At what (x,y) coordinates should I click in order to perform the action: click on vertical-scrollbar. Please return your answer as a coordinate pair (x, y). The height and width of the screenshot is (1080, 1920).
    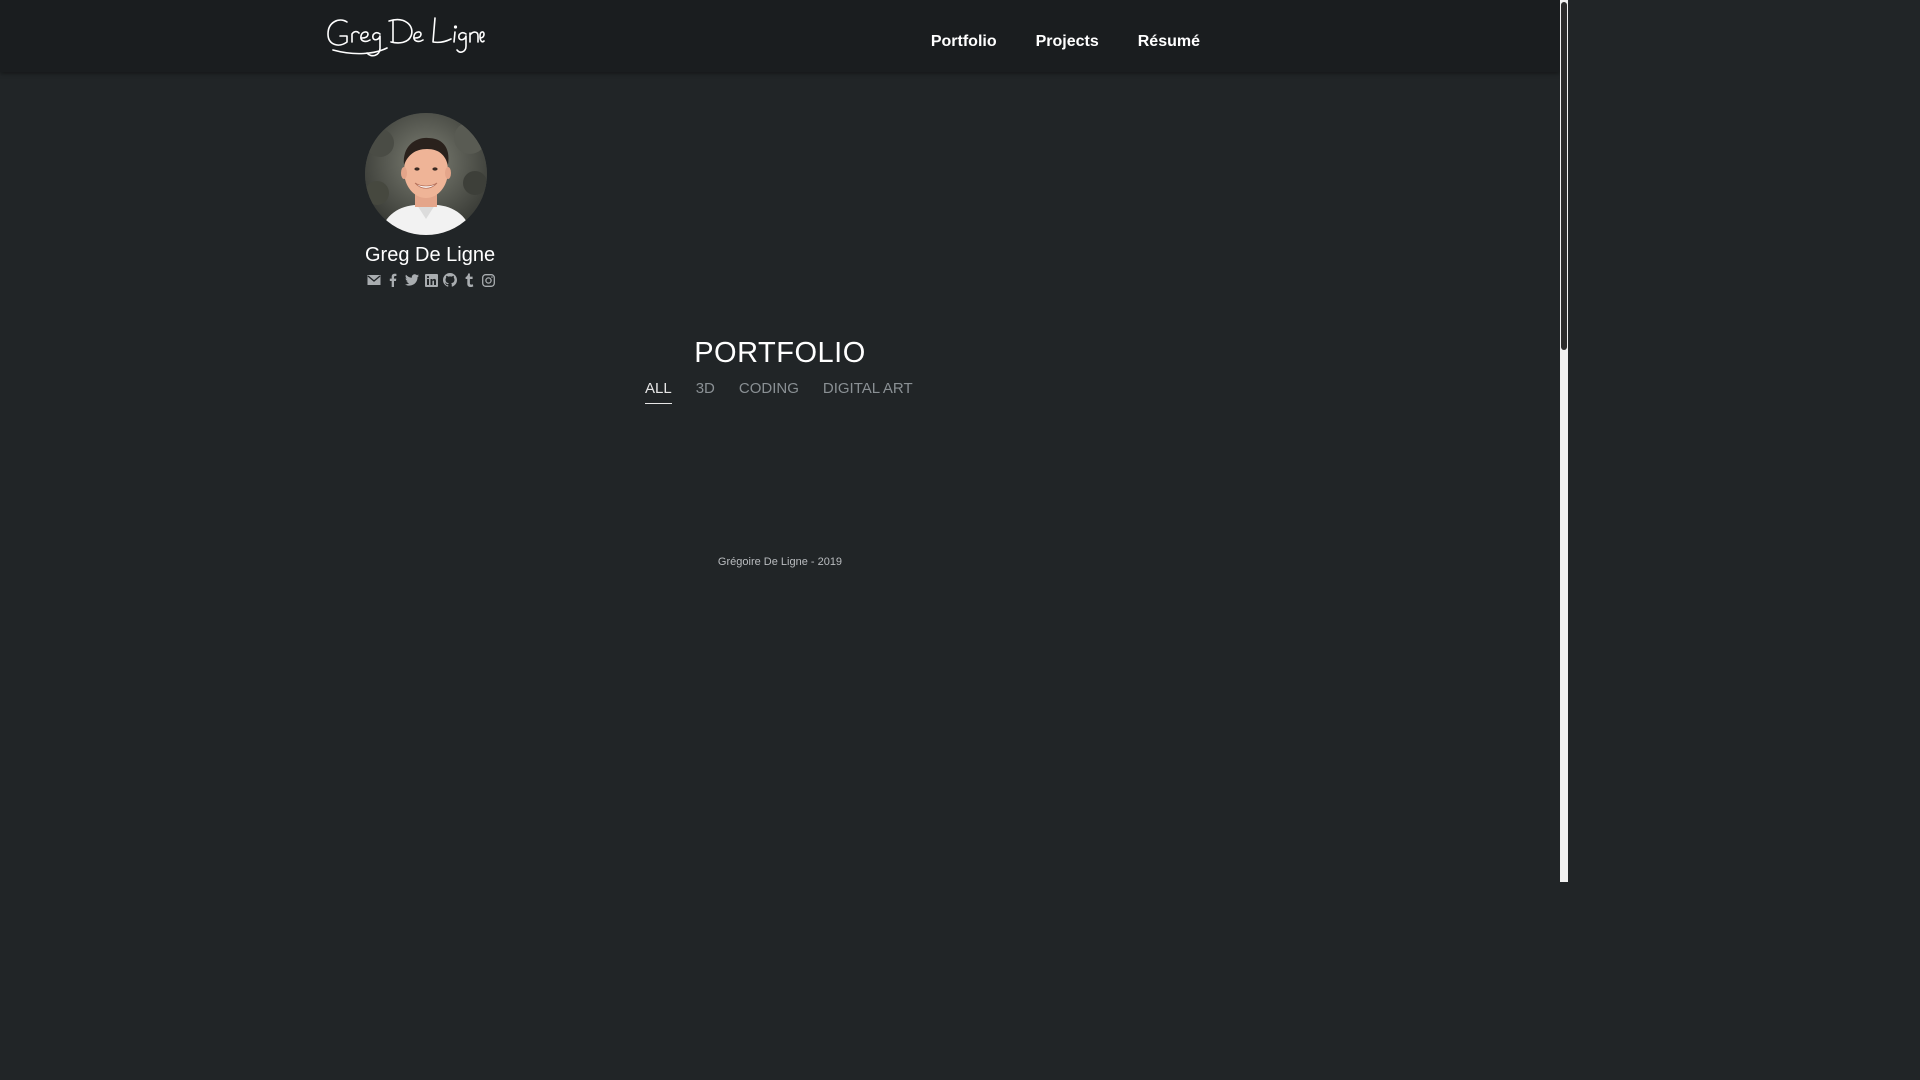
    Looking at the image, I should click on (1564, 441).